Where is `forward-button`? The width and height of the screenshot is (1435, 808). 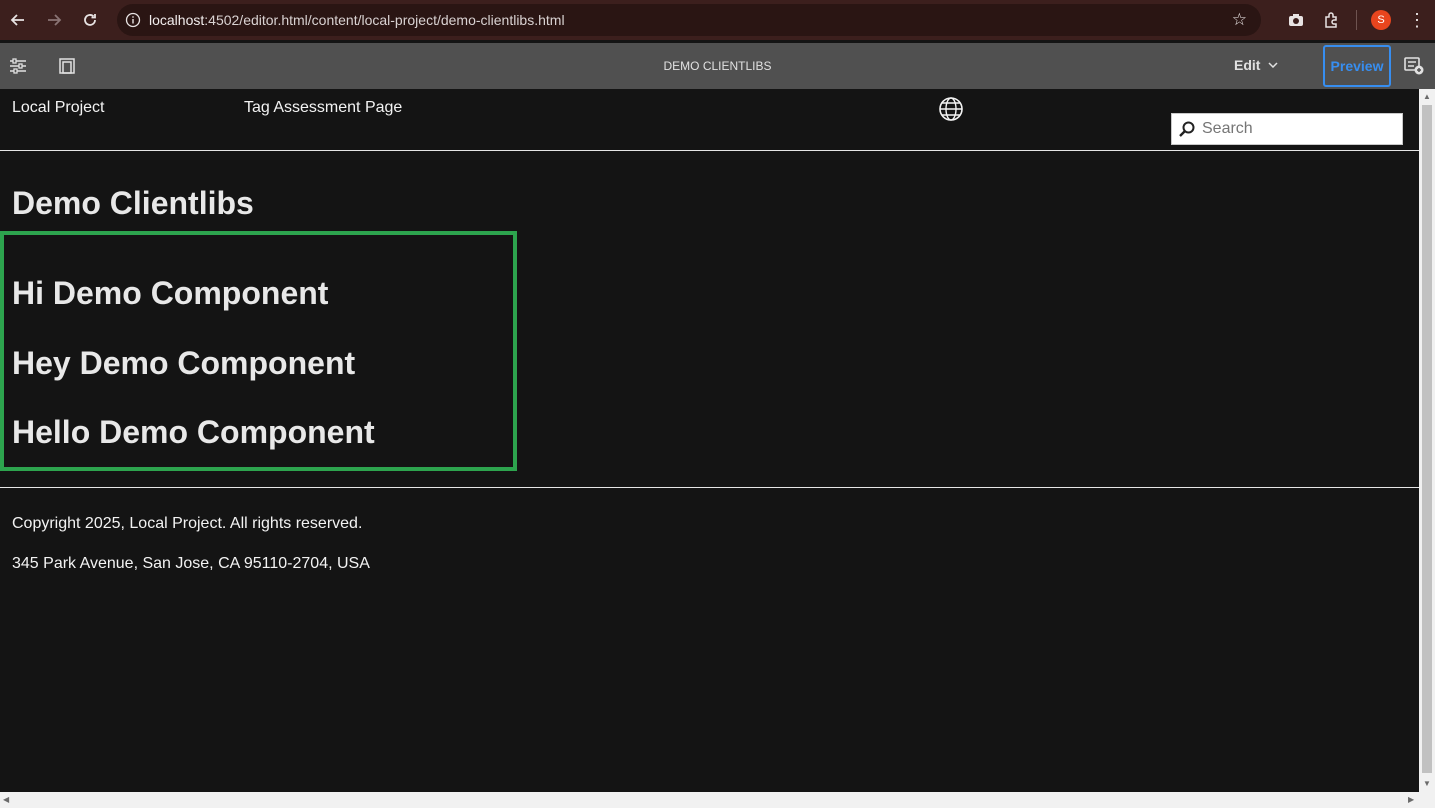 forward-button is located at coordinates (54, 20).